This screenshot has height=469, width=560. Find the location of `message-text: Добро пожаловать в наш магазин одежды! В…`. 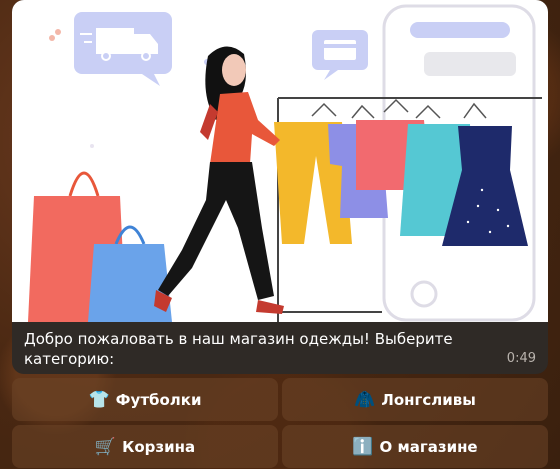

message-text: Добро пожаловать в наш магазин одежды! В… is located at coordinates (238, 349).